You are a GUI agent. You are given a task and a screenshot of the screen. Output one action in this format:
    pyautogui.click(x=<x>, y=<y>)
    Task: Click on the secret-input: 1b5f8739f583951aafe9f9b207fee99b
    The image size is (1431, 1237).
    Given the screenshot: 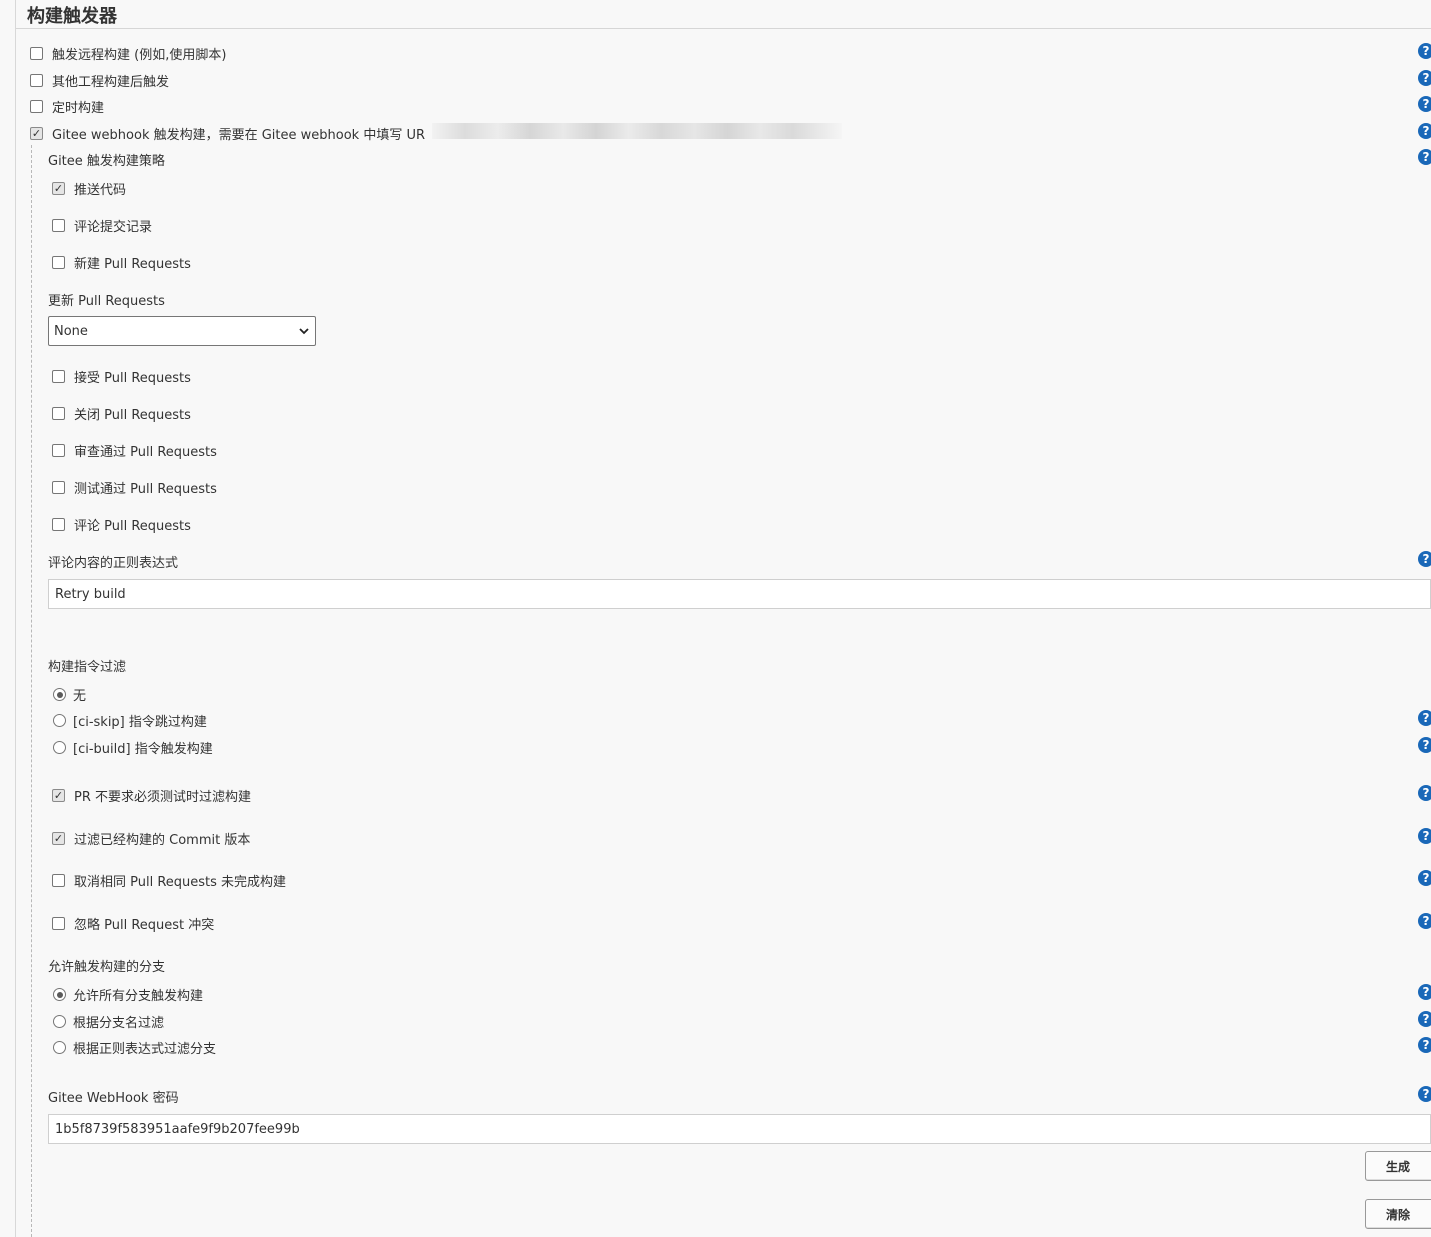 What is the action you would take?
    pyautogui.click(x=739, y=1129)
    